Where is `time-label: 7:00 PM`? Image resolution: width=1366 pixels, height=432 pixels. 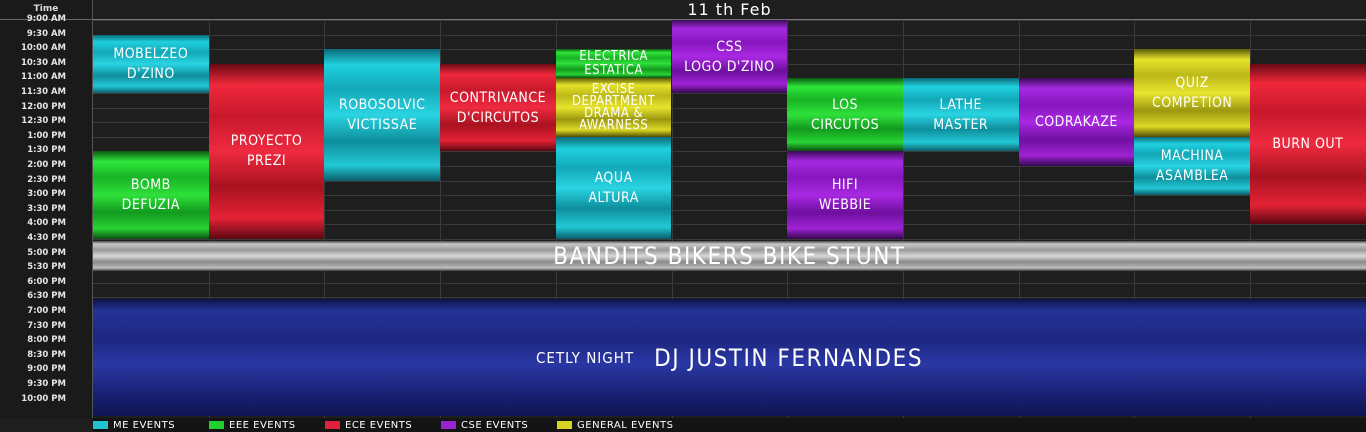 time-label: 7:00 PM is located at coordinates (46, 311).